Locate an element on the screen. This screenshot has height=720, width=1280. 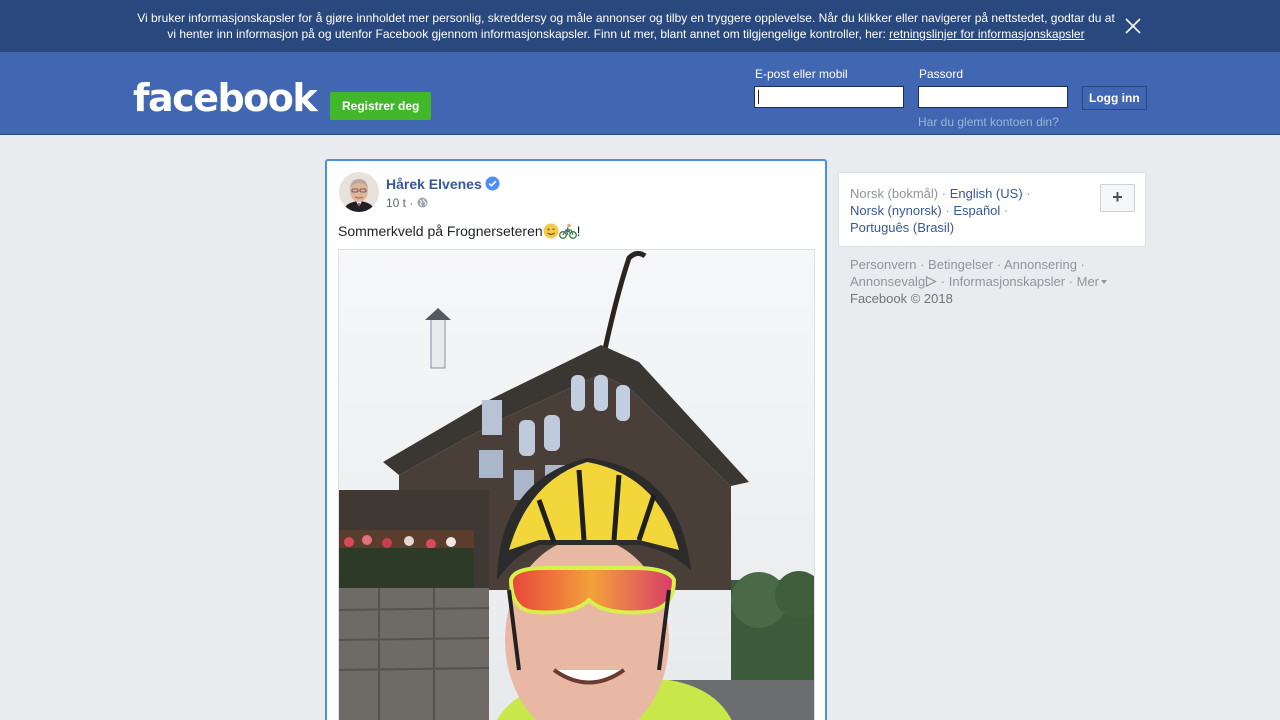
adchoices-icon is located at coordinates (931, 280).